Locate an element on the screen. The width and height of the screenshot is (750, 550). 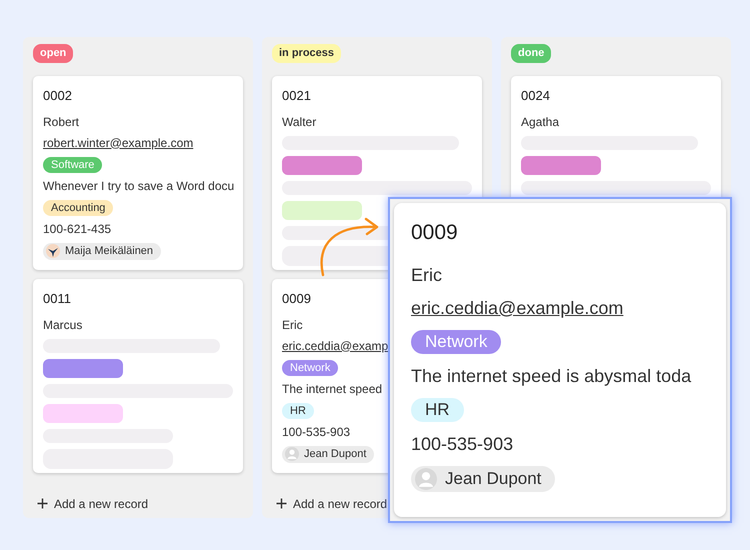
tag: Software is located at coordinates (72, 164).